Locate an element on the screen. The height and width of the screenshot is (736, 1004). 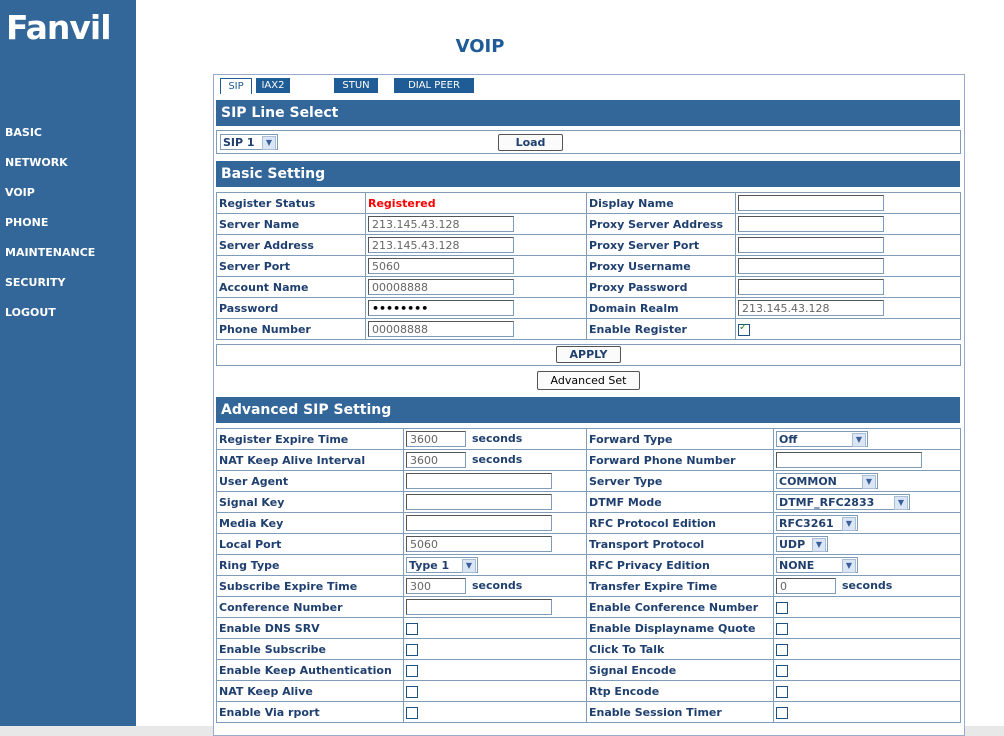
display-name-label: Display Name is located at coordinates (661, 203).